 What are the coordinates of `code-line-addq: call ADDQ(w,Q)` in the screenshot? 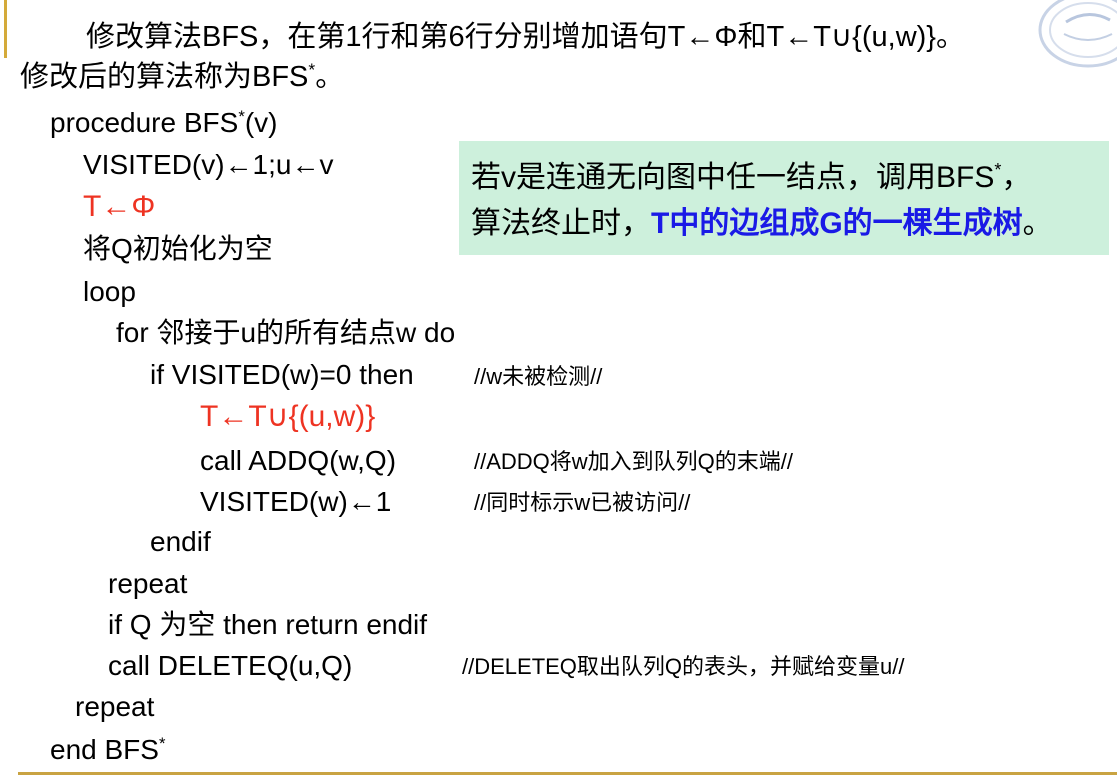 It's located at (298, 460).